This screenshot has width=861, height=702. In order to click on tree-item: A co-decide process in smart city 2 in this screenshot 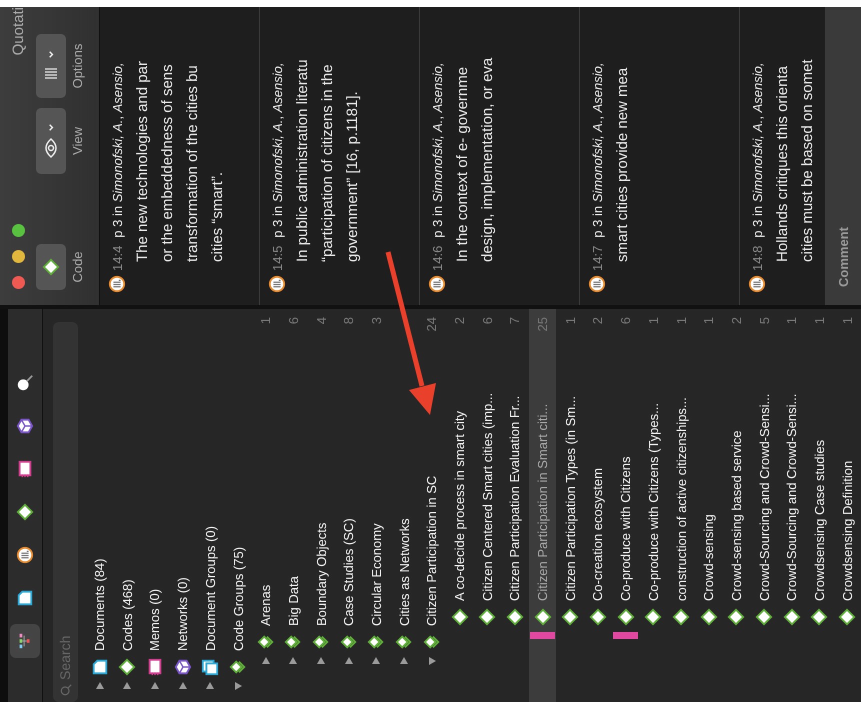, I will do `click(460, 505)`.